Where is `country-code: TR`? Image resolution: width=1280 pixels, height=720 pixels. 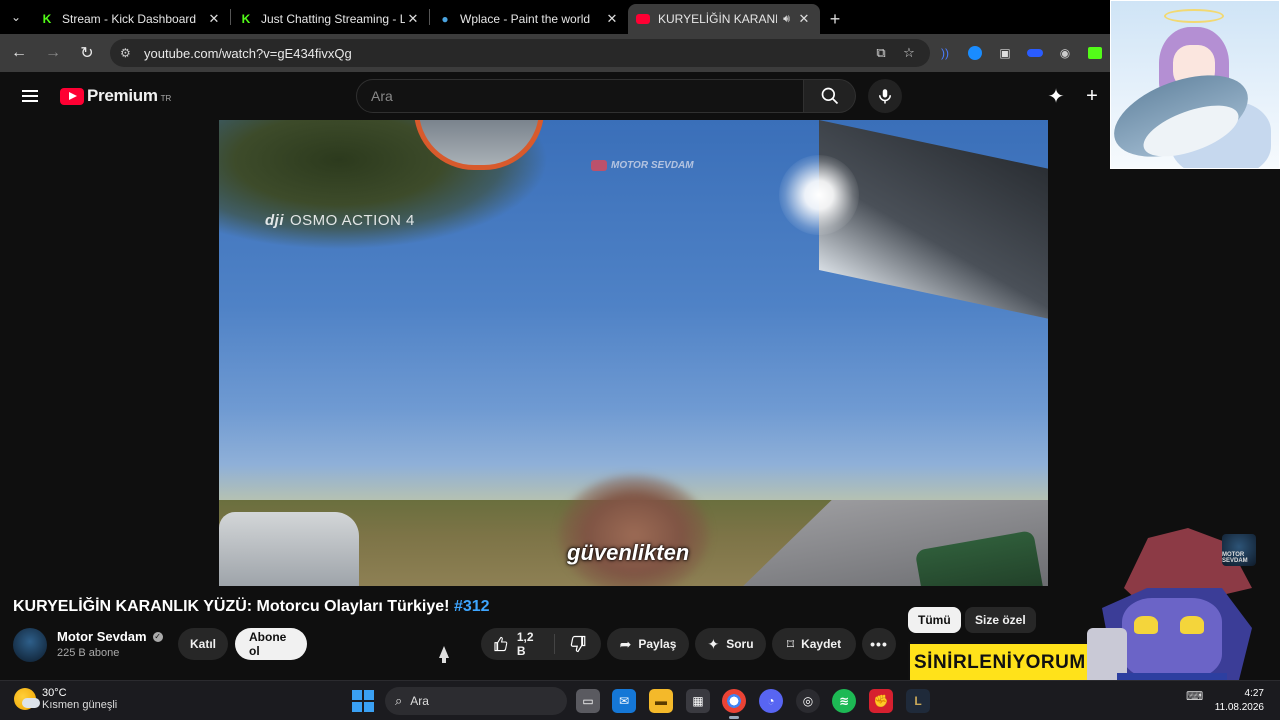
country-code: TR is located at coordinates (166, 98).